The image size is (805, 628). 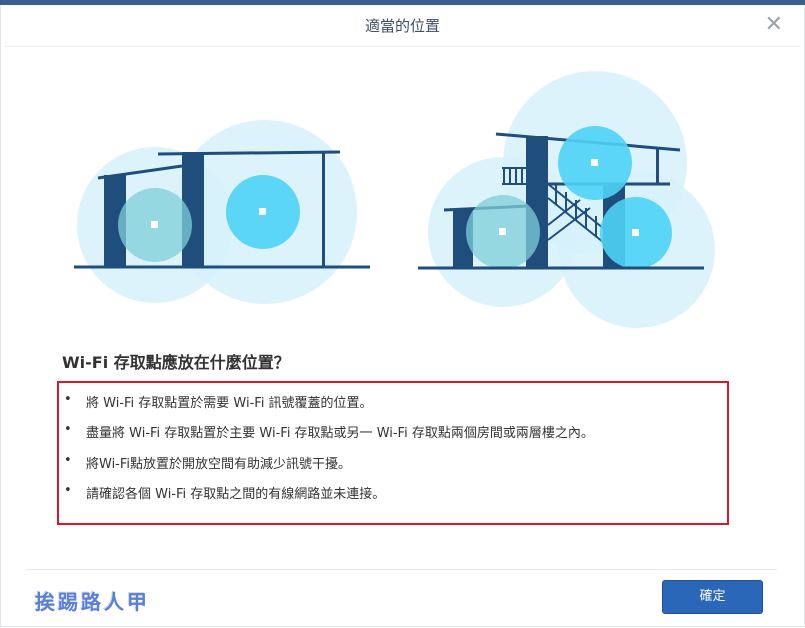 What do you see at coordinates (712, 597) in the screenshot?
I see `confirm-button: 確定` at bounding box center [712, 597].